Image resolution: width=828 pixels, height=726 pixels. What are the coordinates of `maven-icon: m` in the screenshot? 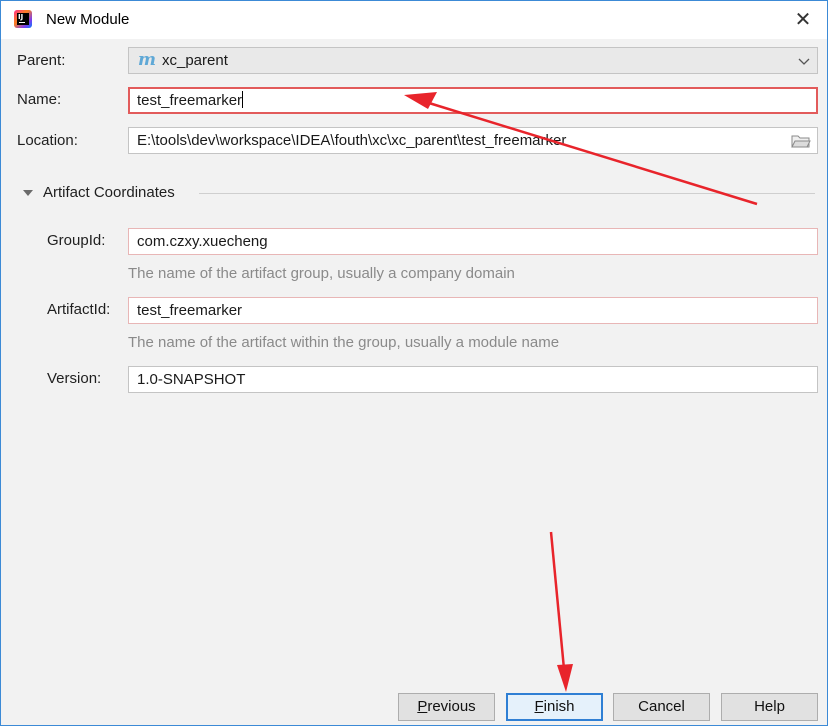 It's located at (147, 60).